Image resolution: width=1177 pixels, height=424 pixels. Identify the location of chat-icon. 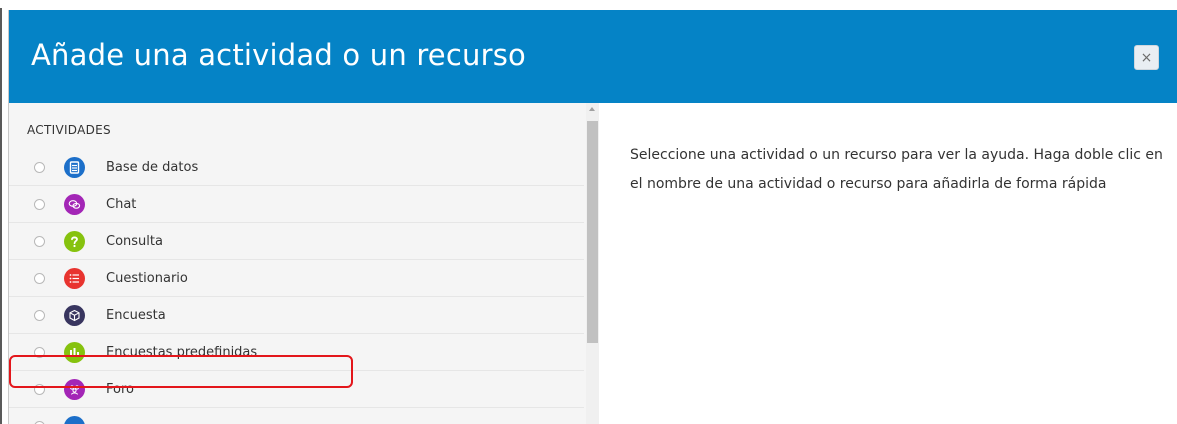
(74, 204).